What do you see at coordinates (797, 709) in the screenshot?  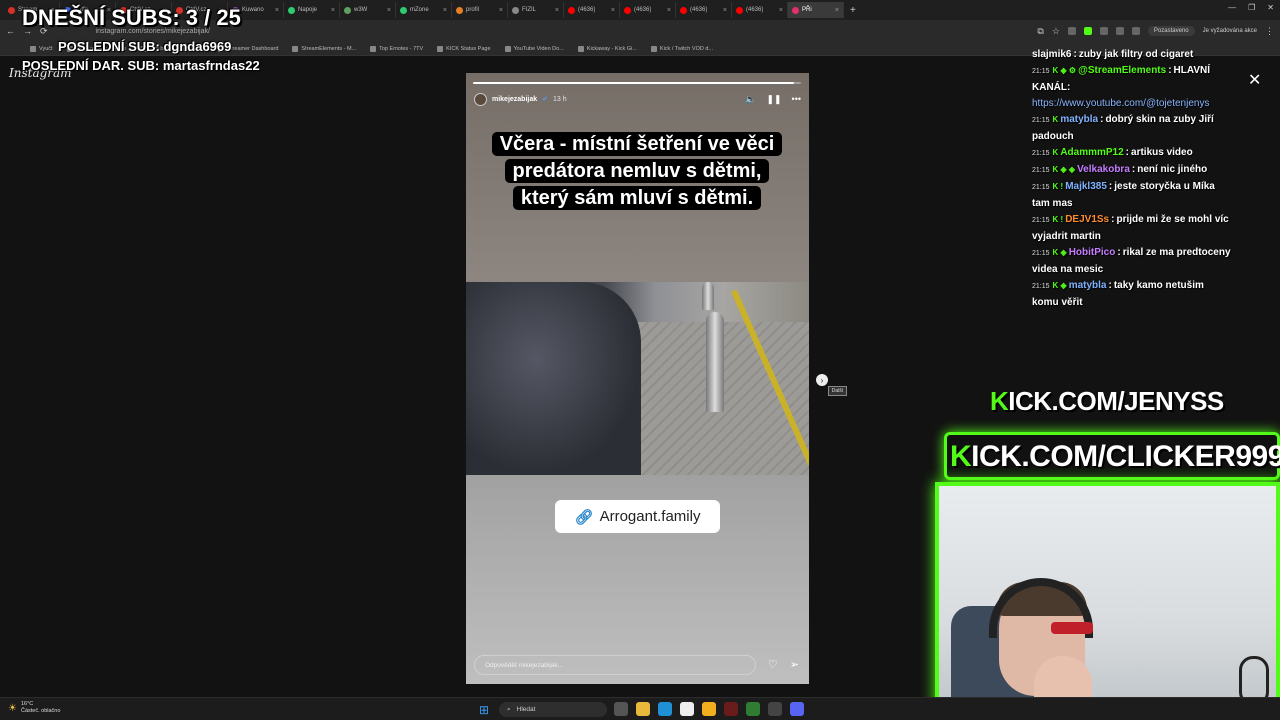 I see `discord-icon` at bounding box center [797, 709].